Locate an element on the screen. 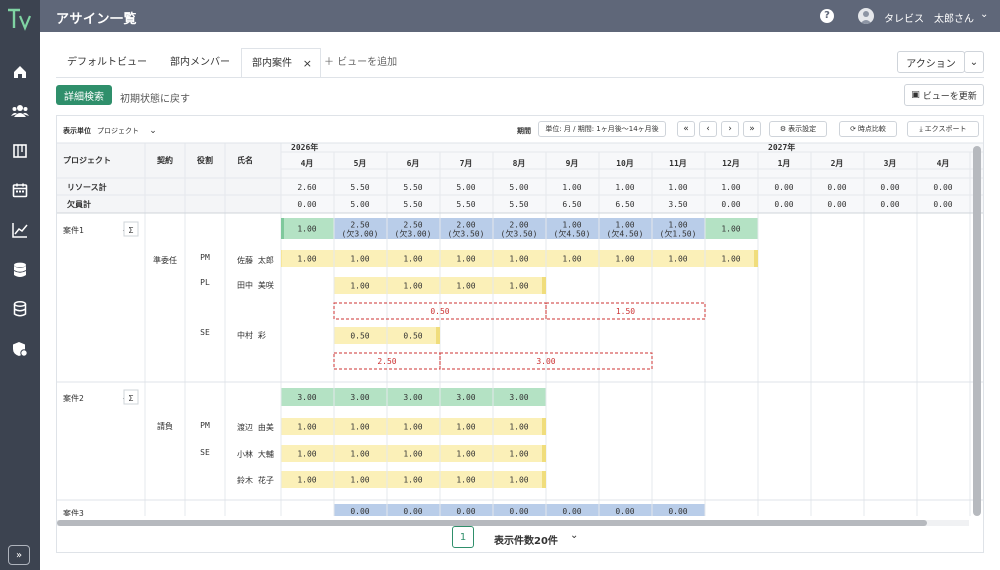 Image resolution: width=1000 pixels, height=570 pixels. calendar-icon is located at coordinates (20, 190).